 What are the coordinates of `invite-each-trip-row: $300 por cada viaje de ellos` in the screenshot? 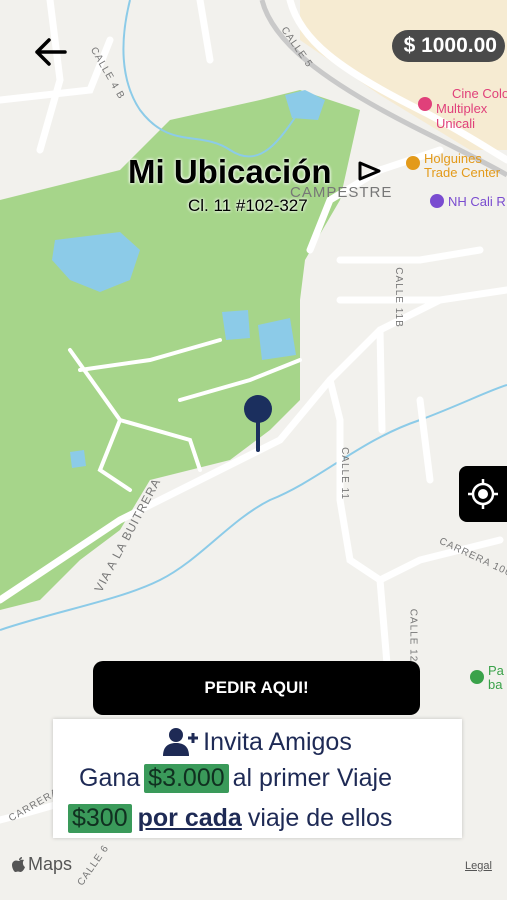 It's located at (230, 818).